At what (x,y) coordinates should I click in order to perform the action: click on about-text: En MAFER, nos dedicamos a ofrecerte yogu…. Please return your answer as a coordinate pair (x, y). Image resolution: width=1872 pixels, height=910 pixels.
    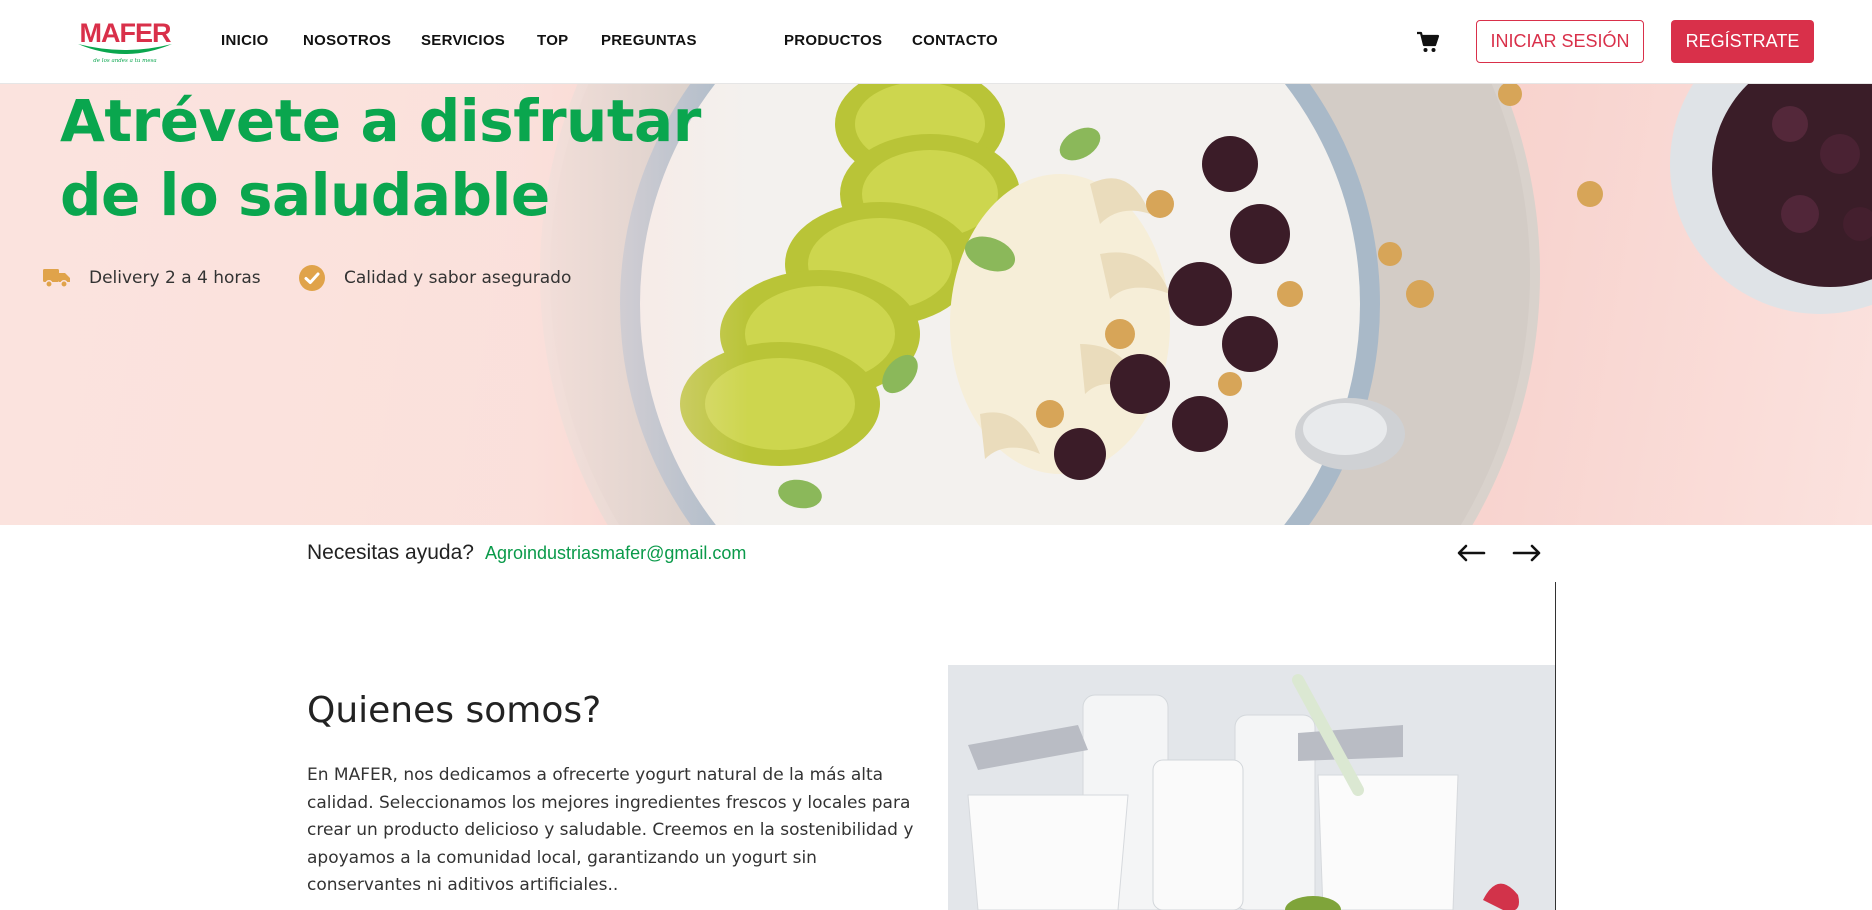
    Looking at the image, I should click on (610, 830).